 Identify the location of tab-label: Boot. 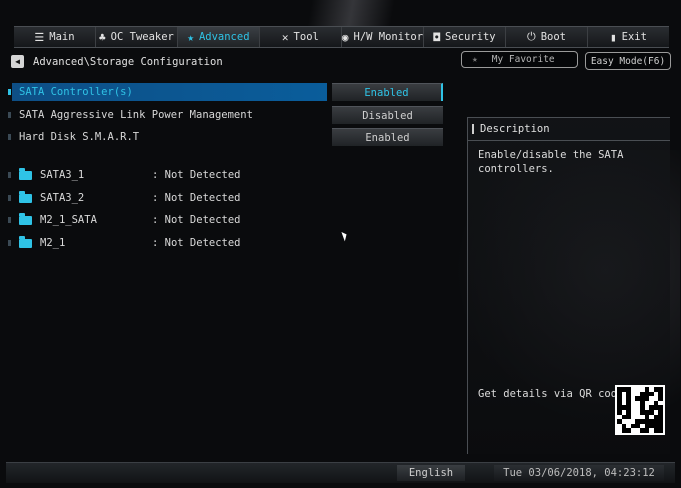
(553, 37).